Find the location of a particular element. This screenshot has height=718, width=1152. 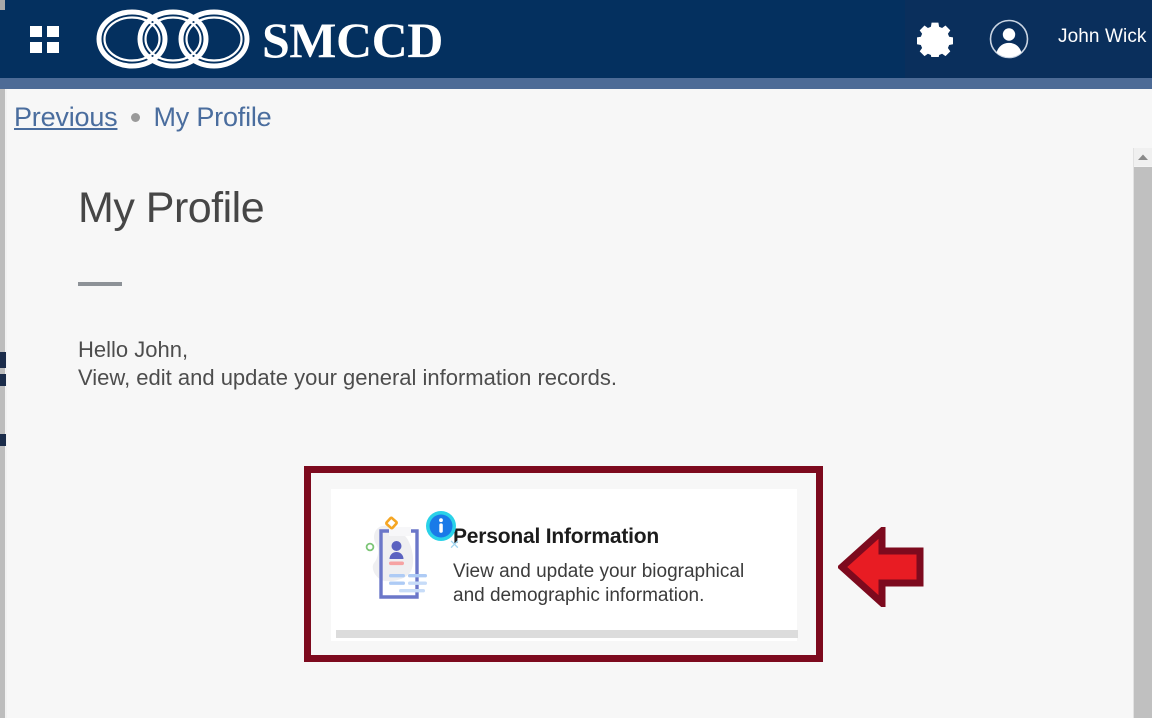

vertical-scrollbar is located at coordinates (1142, 433).